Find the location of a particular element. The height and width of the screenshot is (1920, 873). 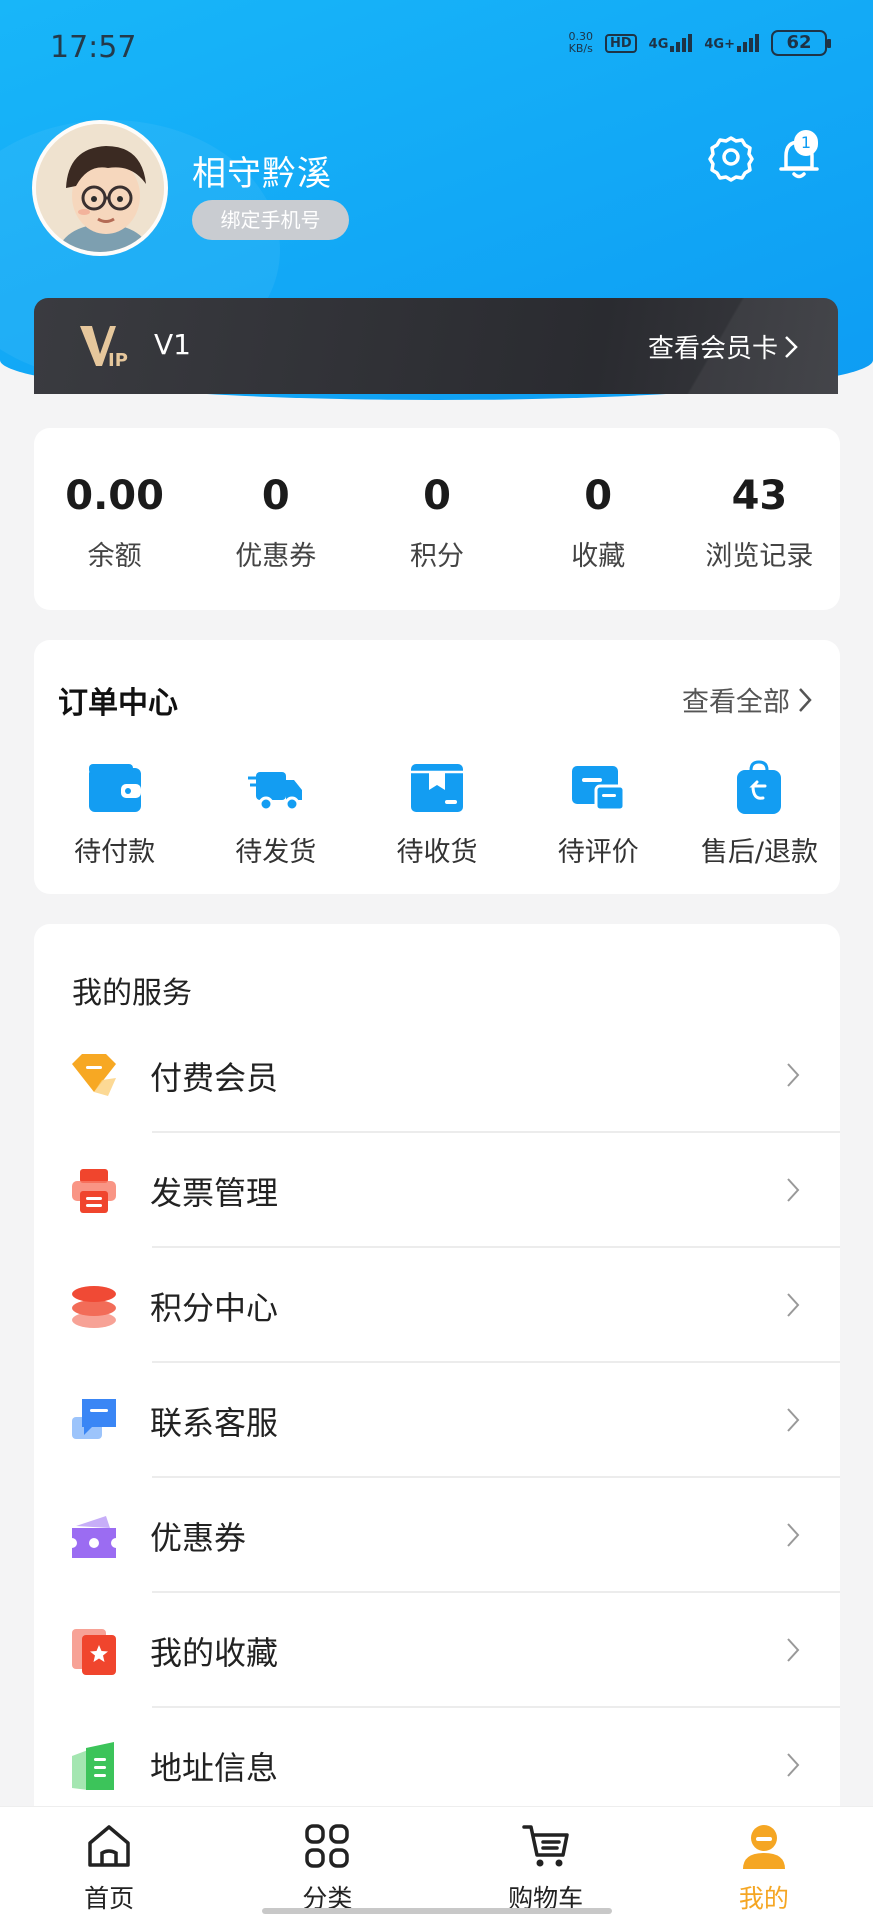

status-indicators: 0.30 KB/s HD 4G 4G+ 62 is located at coordinates (700, 43).